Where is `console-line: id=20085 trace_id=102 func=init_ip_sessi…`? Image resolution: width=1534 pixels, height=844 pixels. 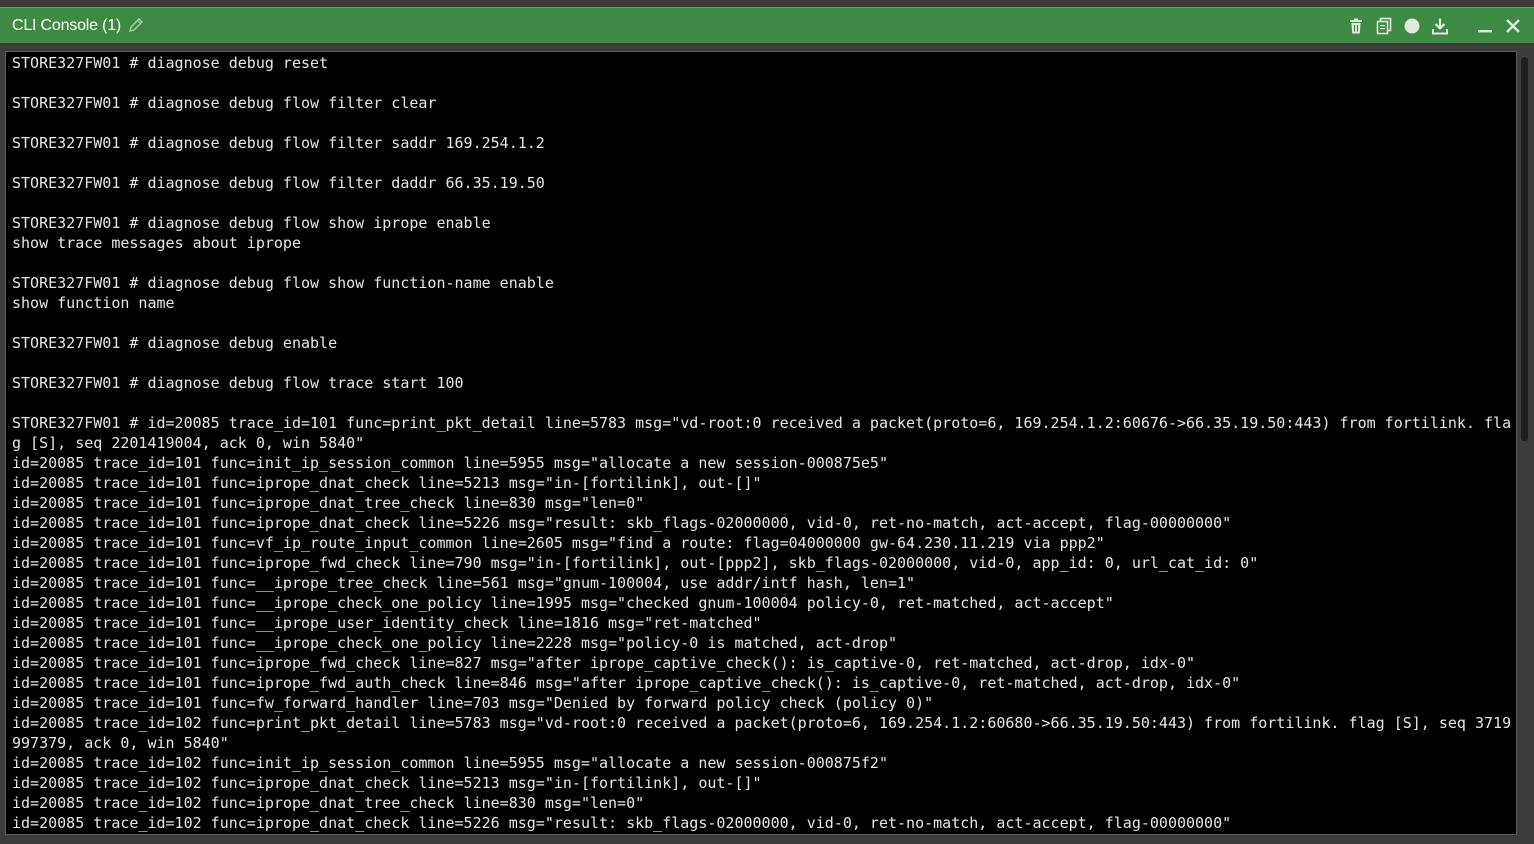
console-line: id=20085 trace_id=102 func=init_ip_sessi… is located at coordinates (450, 763).